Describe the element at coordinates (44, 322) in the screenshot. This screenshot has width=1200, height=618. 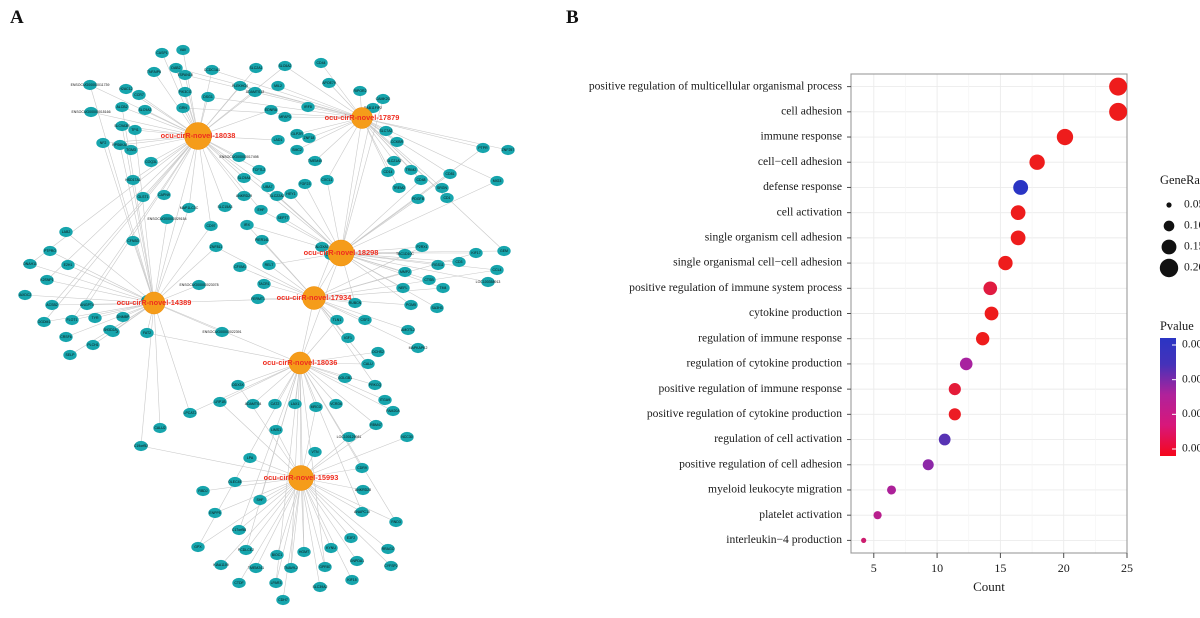
I see `gene-node-label: OGDM1` at that location.